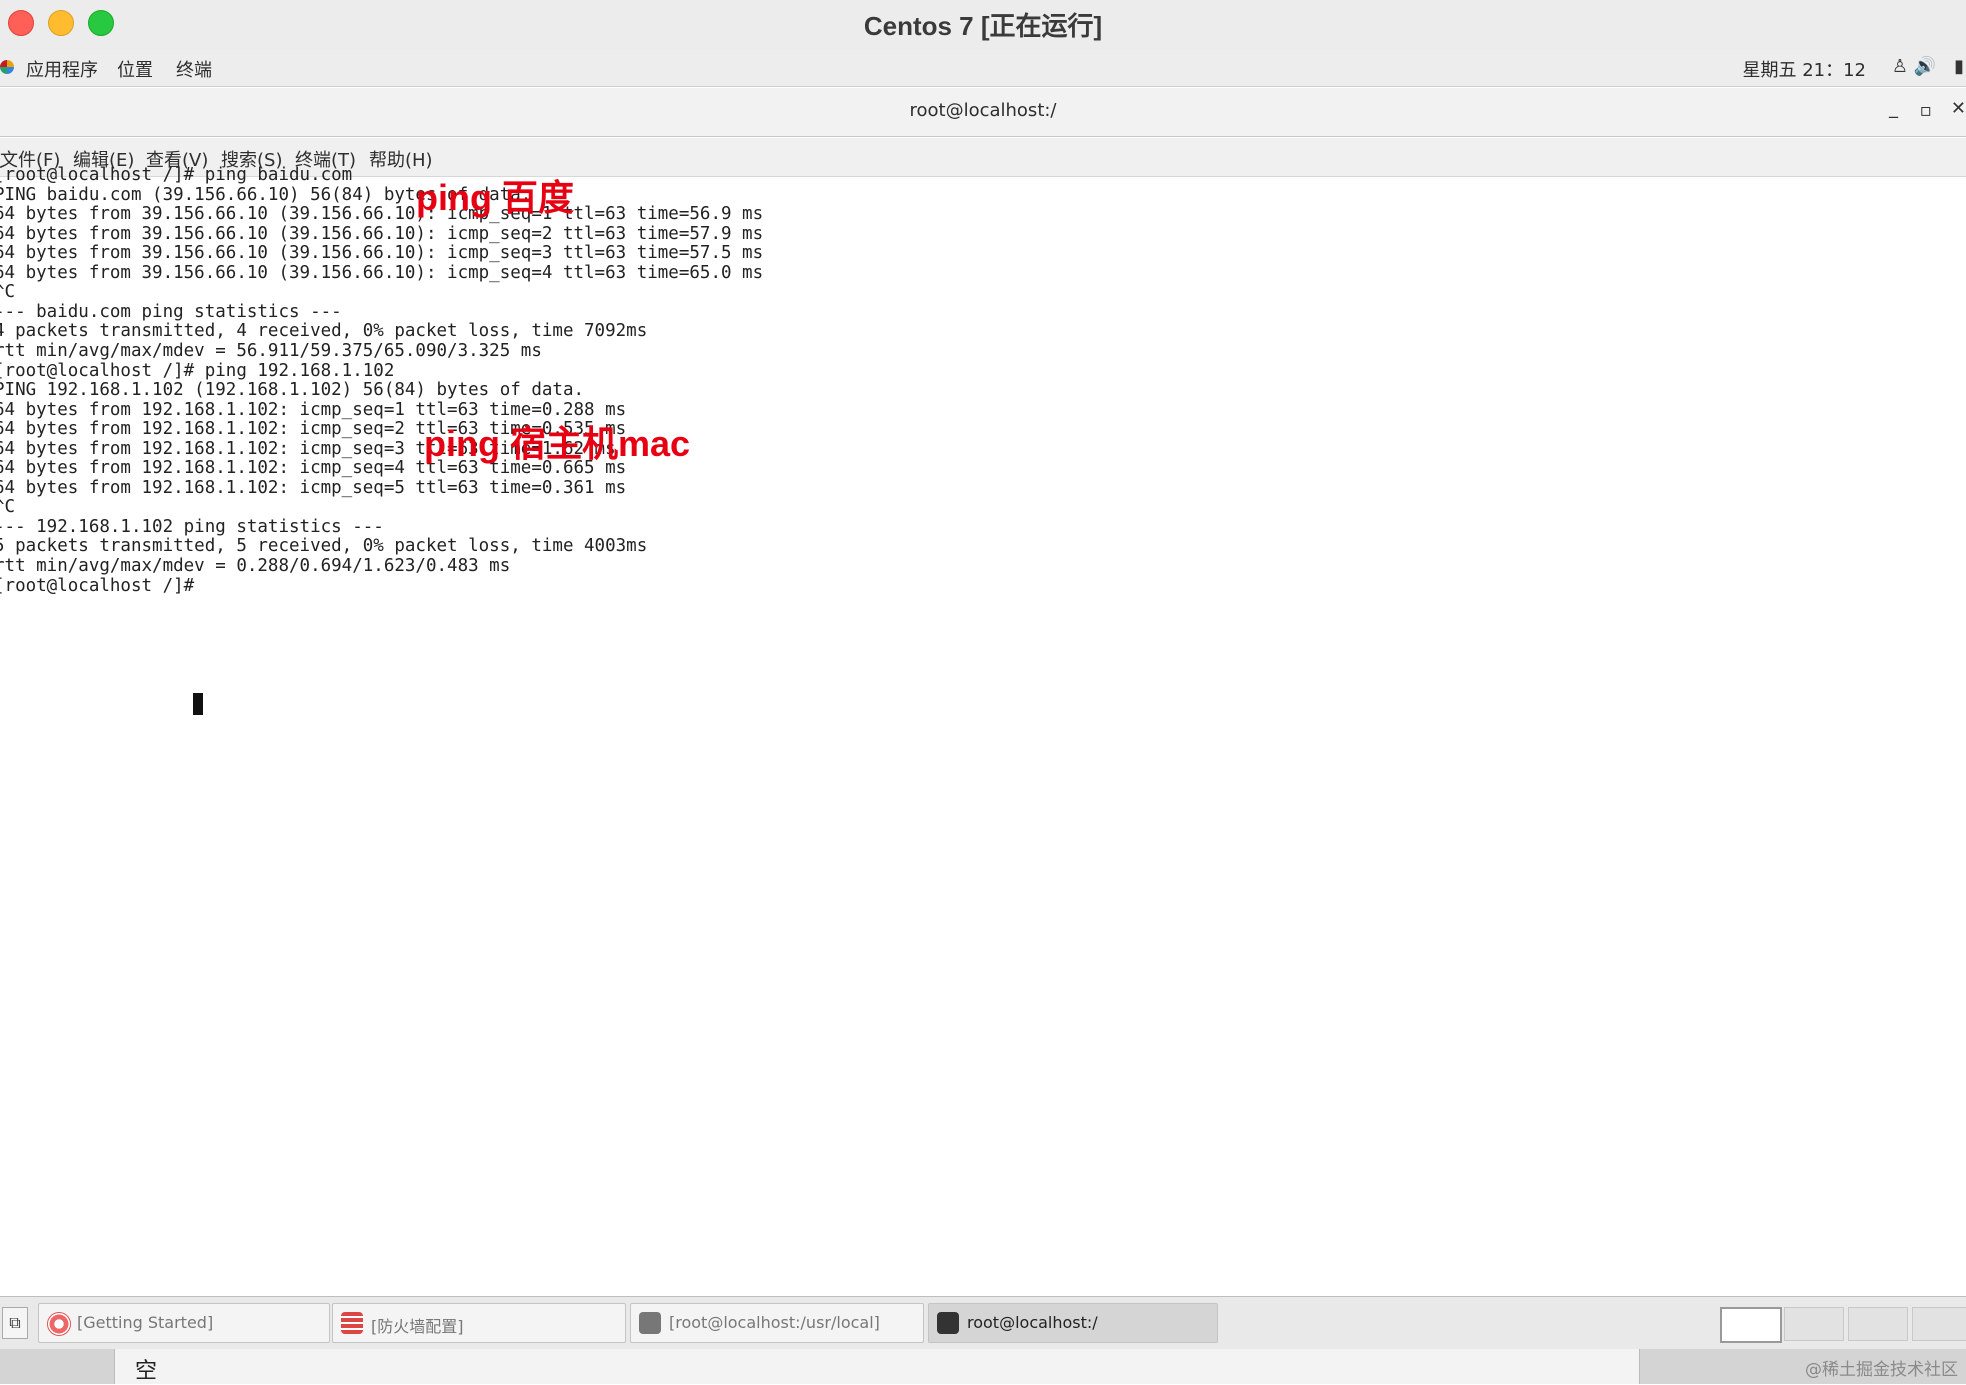 The image size is (1966, 1385). I want to click on task-label: root@localhost:/, so click(1032, 1322).